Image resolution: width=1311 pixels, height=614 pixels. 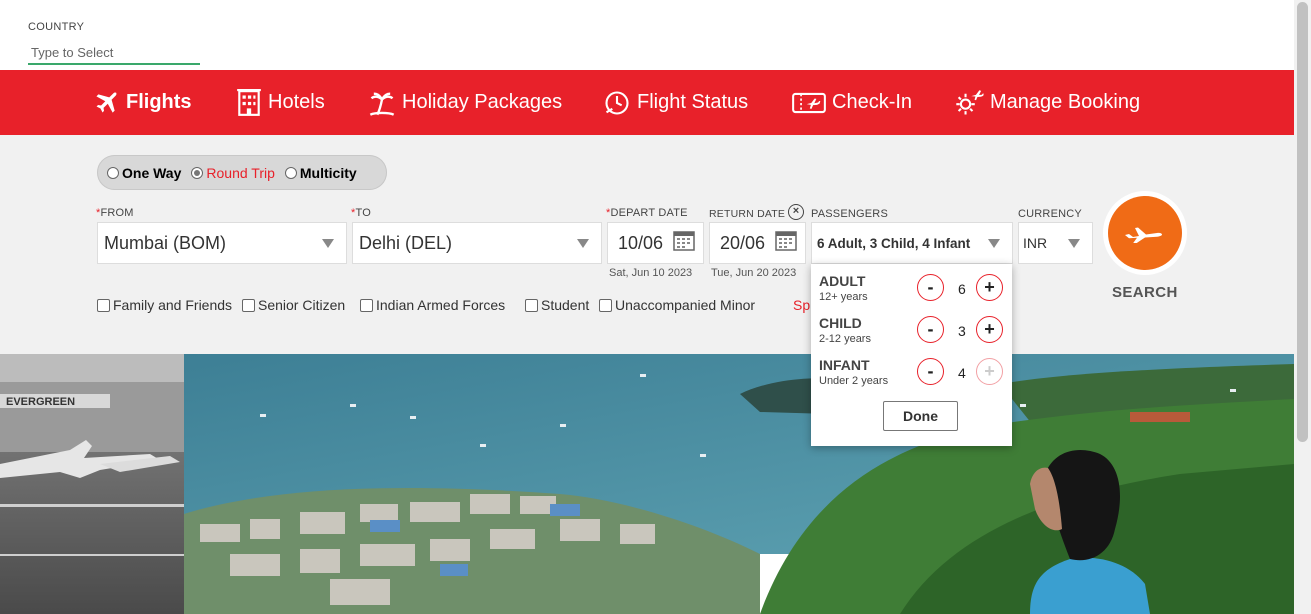 I want to click on infant-count: 4, so click(x=962, y=373).